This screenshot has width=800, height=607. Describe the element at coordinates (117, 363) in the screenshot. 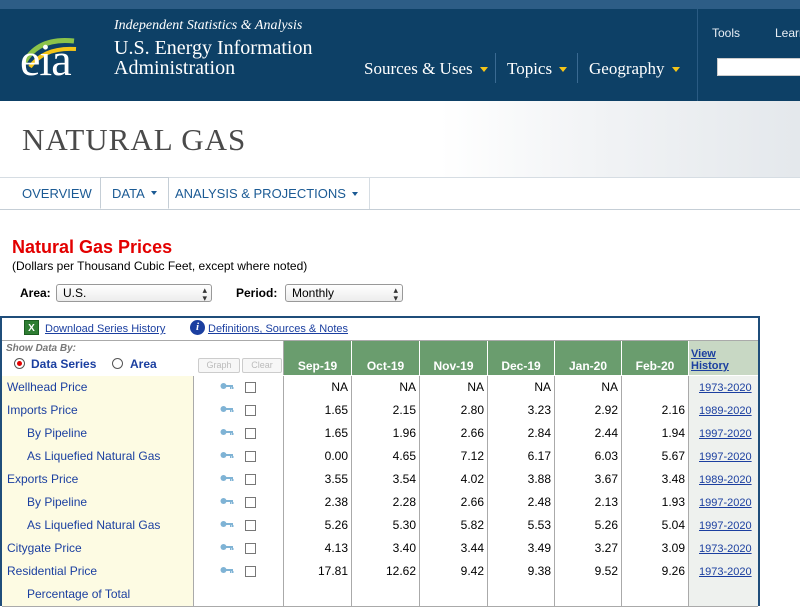

I see `radio-area` at that location.